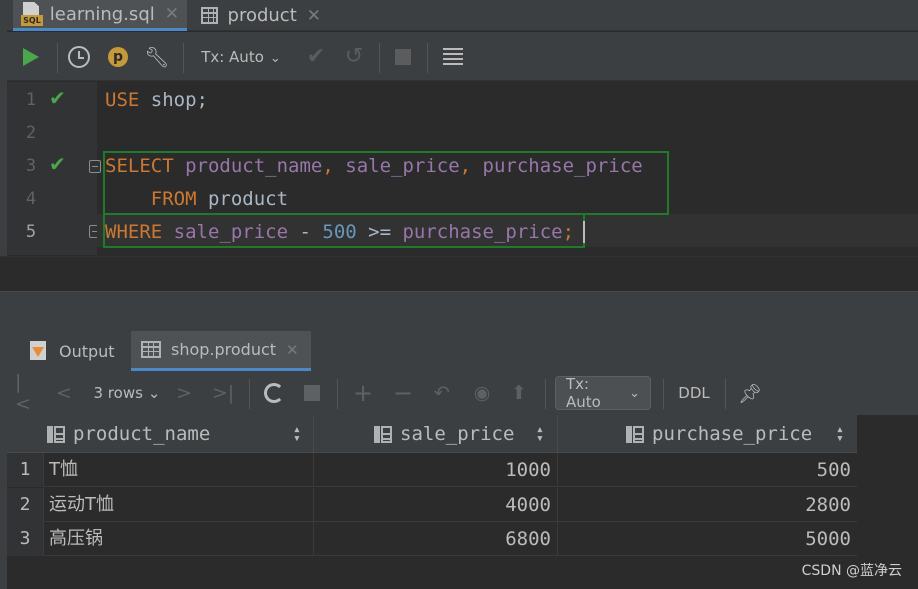  I want to click on editor-toolbar: p 🔧︎ Tx: Auto ⌄ ✔ ↺, so click(462, 56).